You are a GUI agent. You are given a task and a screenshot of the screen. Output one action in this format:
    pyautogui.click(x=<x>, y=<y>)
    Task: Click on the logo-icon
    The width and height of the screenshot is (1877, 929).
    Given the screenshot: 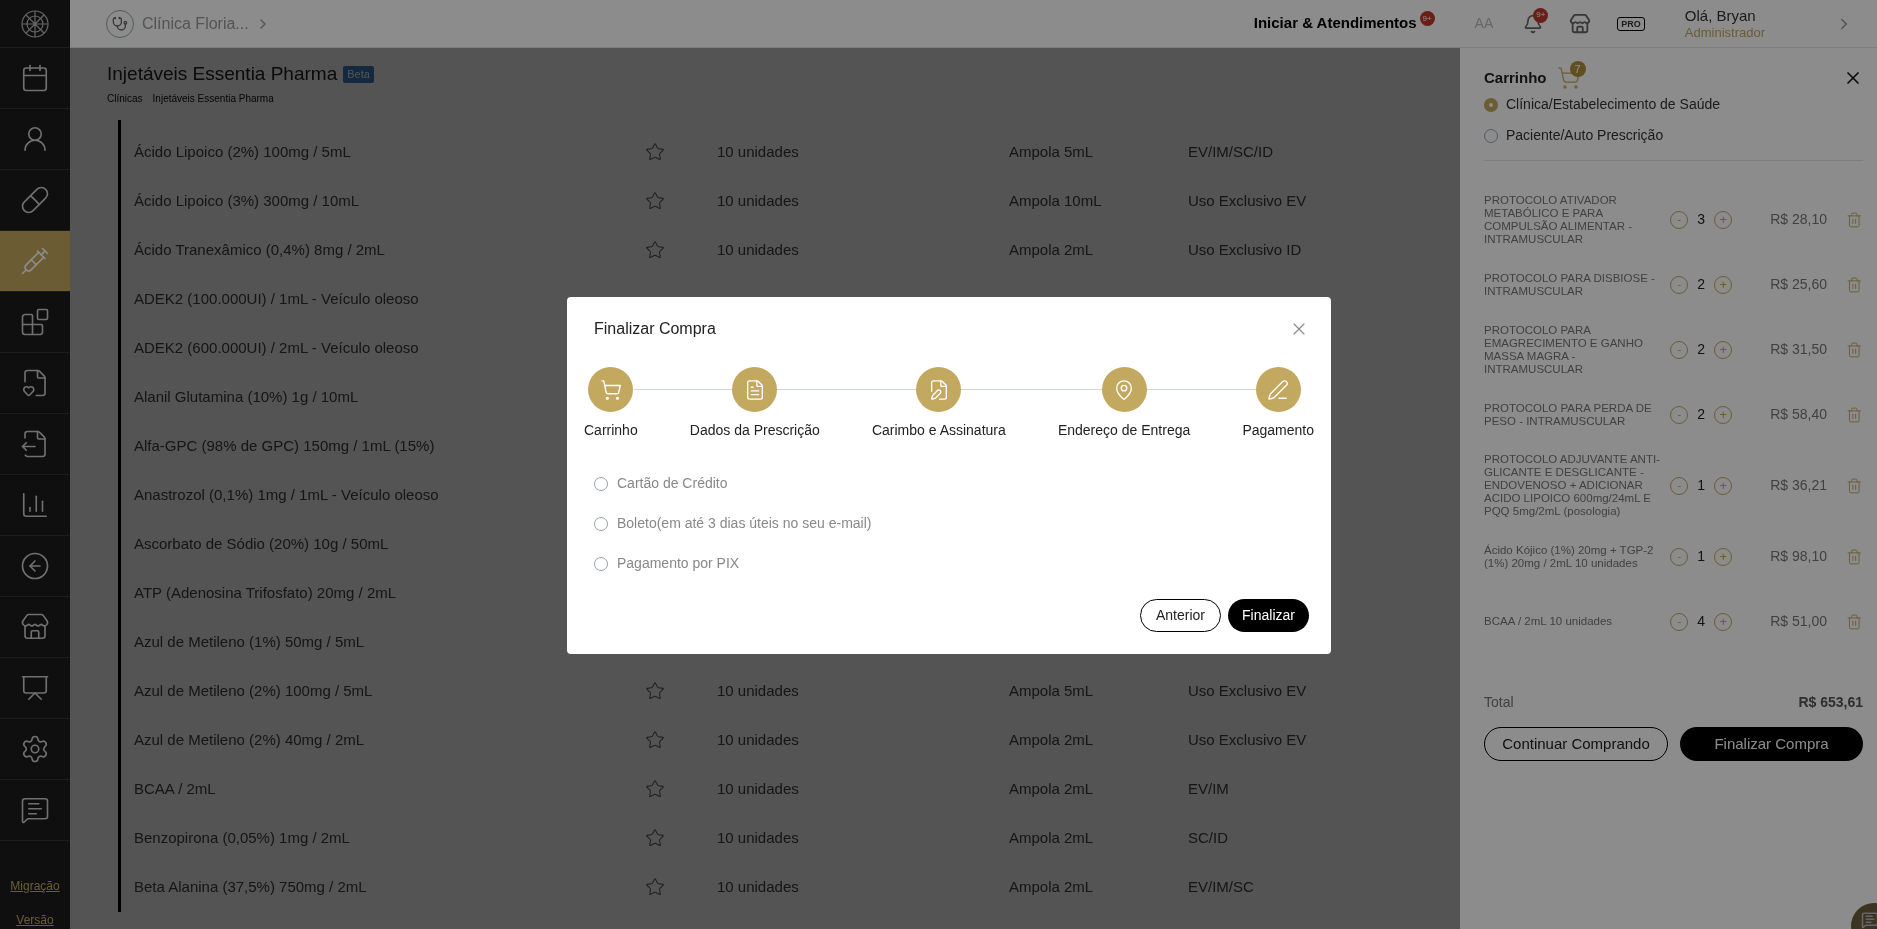 What is the action you would take?
    pyautogui.click(x=35, y=23)
    